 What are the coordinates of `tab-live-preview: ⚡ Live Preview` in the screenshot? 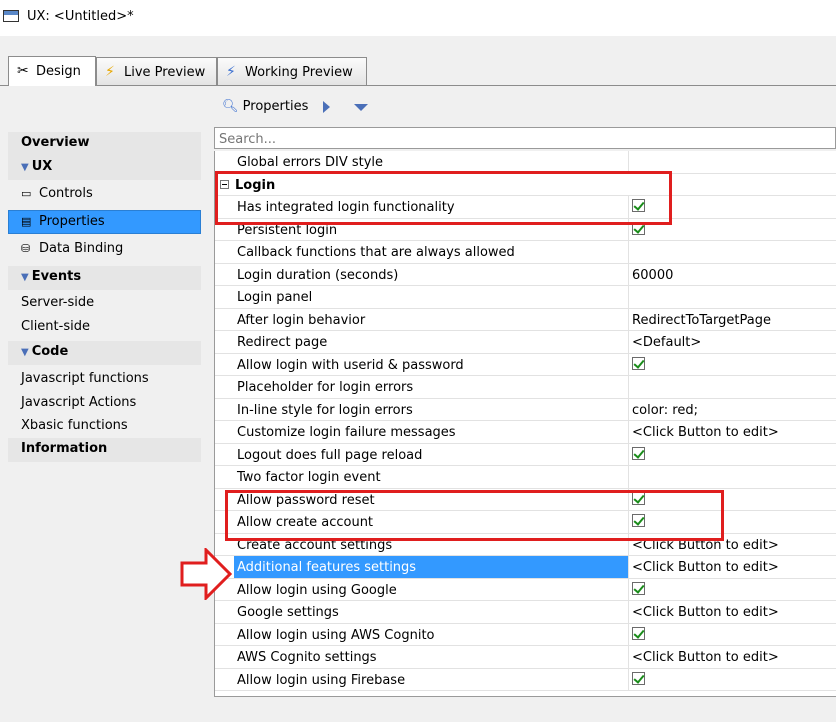 It's located at (156, 71).